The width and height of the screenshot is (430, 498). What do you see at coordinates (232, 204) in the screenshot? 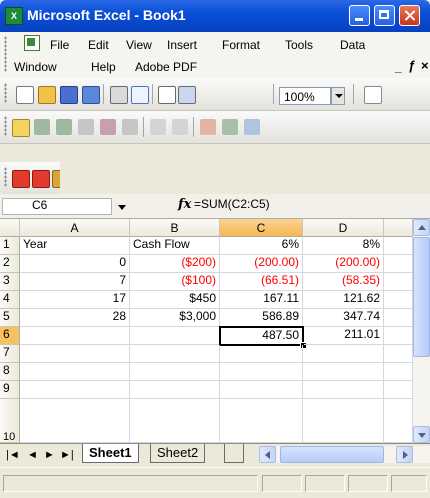
I see `formula-input: =SUM(C2:C5)` at bounding box center [232, 204].